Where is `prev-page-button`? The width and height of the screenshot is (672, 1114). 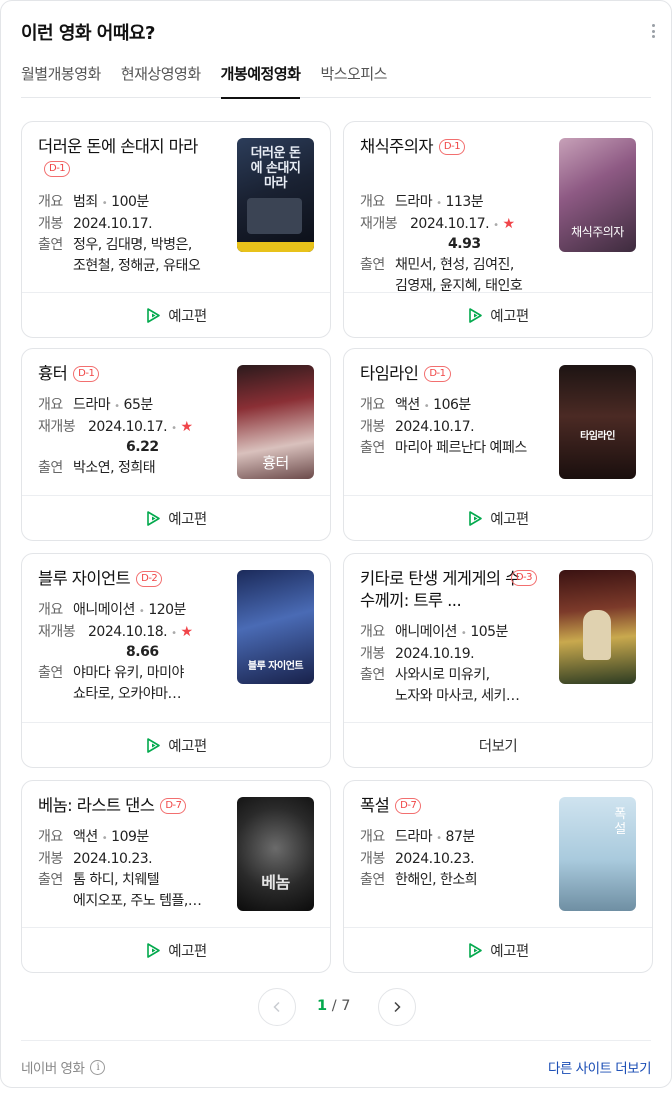 prev-page-button is located at coordinates (277, 1007).